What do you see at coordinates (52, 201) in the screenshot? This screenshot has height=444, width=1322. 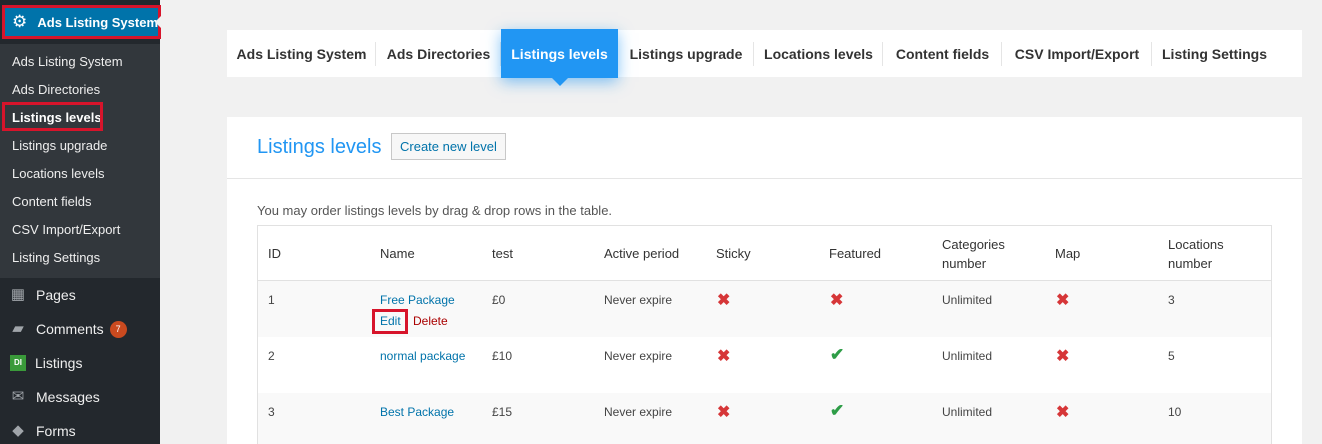 I see `submenu-content-fields: Content fields` at bounding box center [52, 201].